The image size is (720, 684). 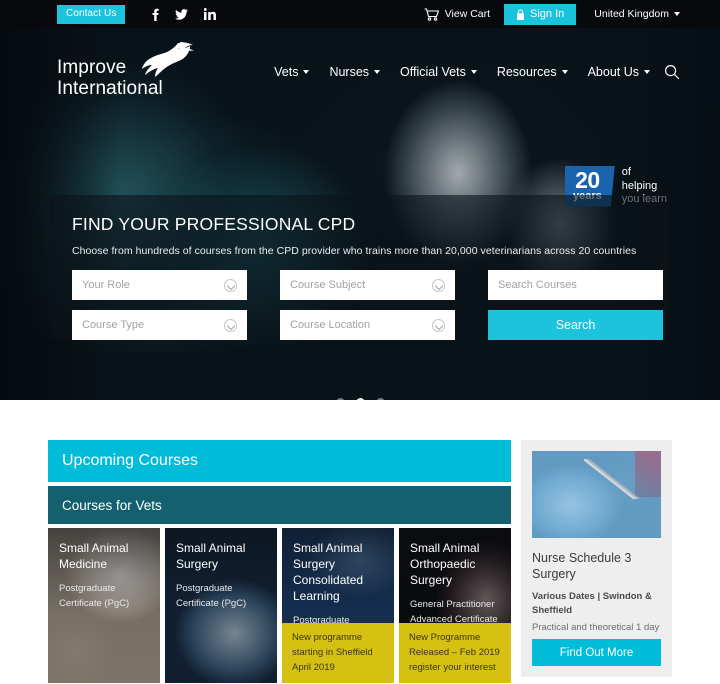 I want to click on linkedin-icon, so click(x=210, y=14).